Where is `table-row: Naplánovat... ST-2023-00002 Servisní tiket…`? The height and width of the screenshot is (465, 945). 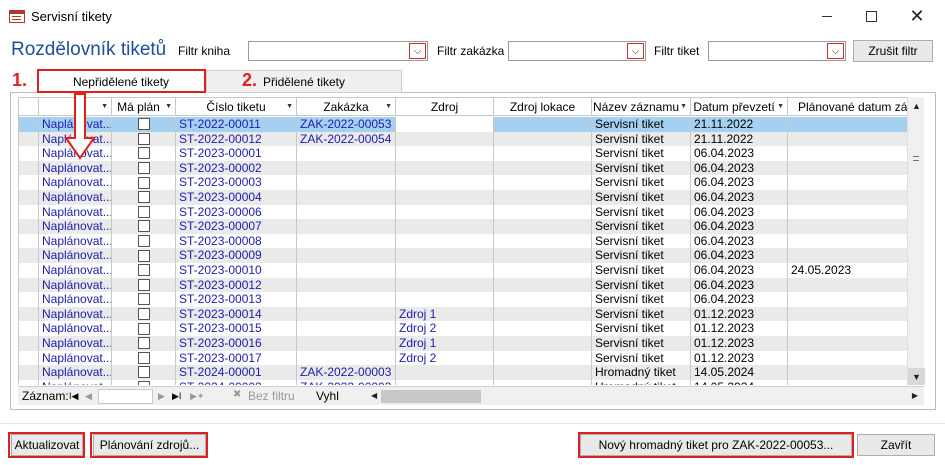 table-row: Naplánovat... ST-2023-00002 Servisní tiket… is located at coordinates (463, 168).